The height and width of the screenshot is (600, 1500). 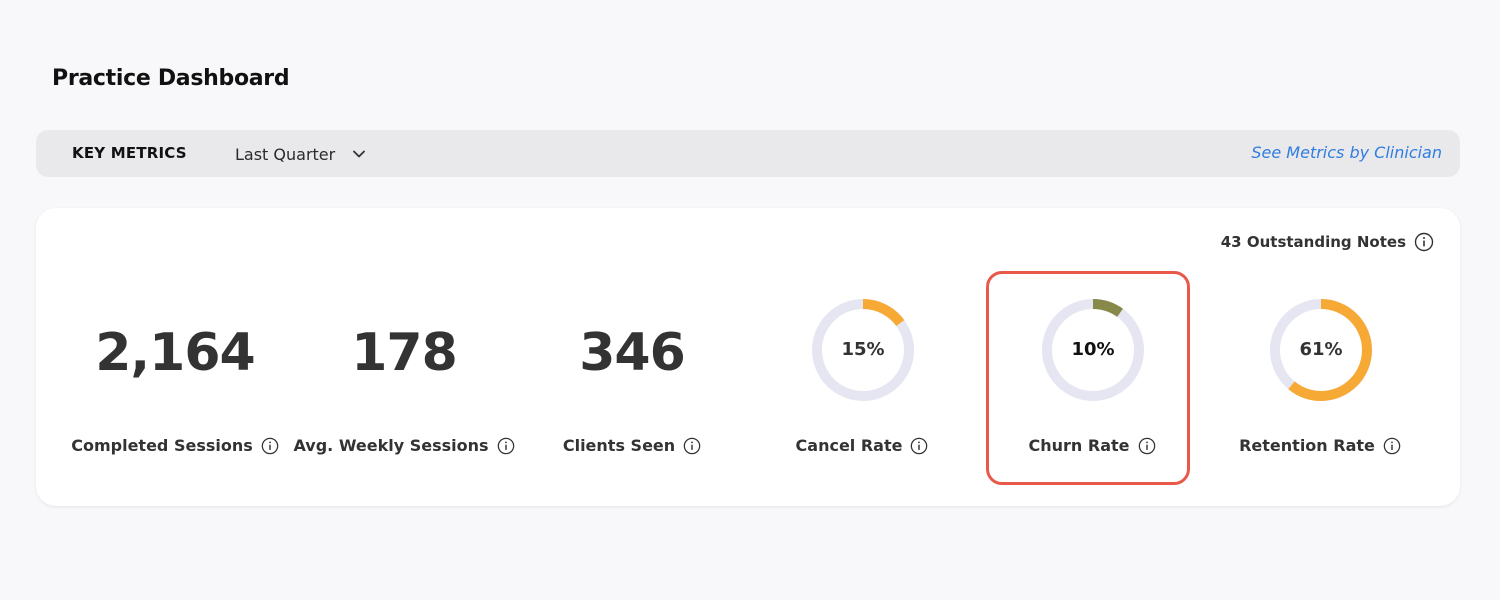 I want to click on metric-value: 178, so click(x=404, y=353).